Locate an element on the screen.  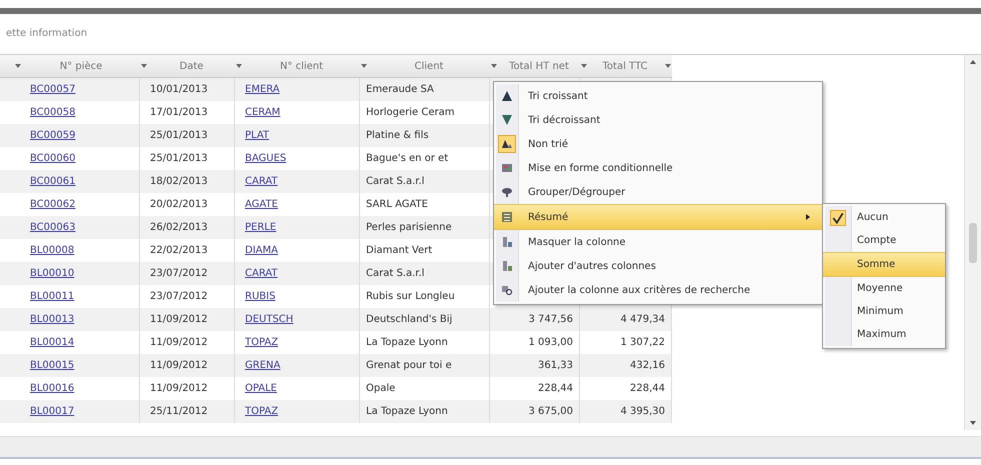
client-number-link: RUBIS is located at coordinates (260, 296).